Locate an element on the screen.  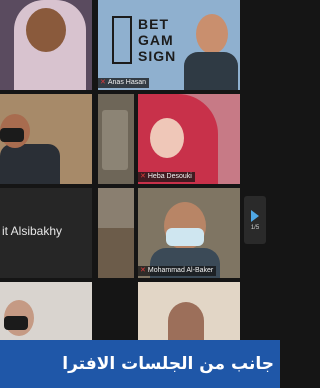
background-logo-line: SIGN is located at coordinates (157, 56).